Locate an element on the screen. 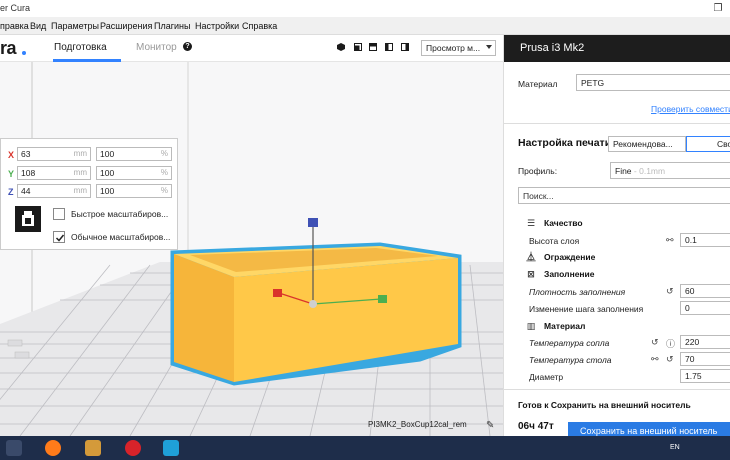 The width and height of the screenshot is (730, 460). menu-edit: правка is located at coordinates (14, 26).